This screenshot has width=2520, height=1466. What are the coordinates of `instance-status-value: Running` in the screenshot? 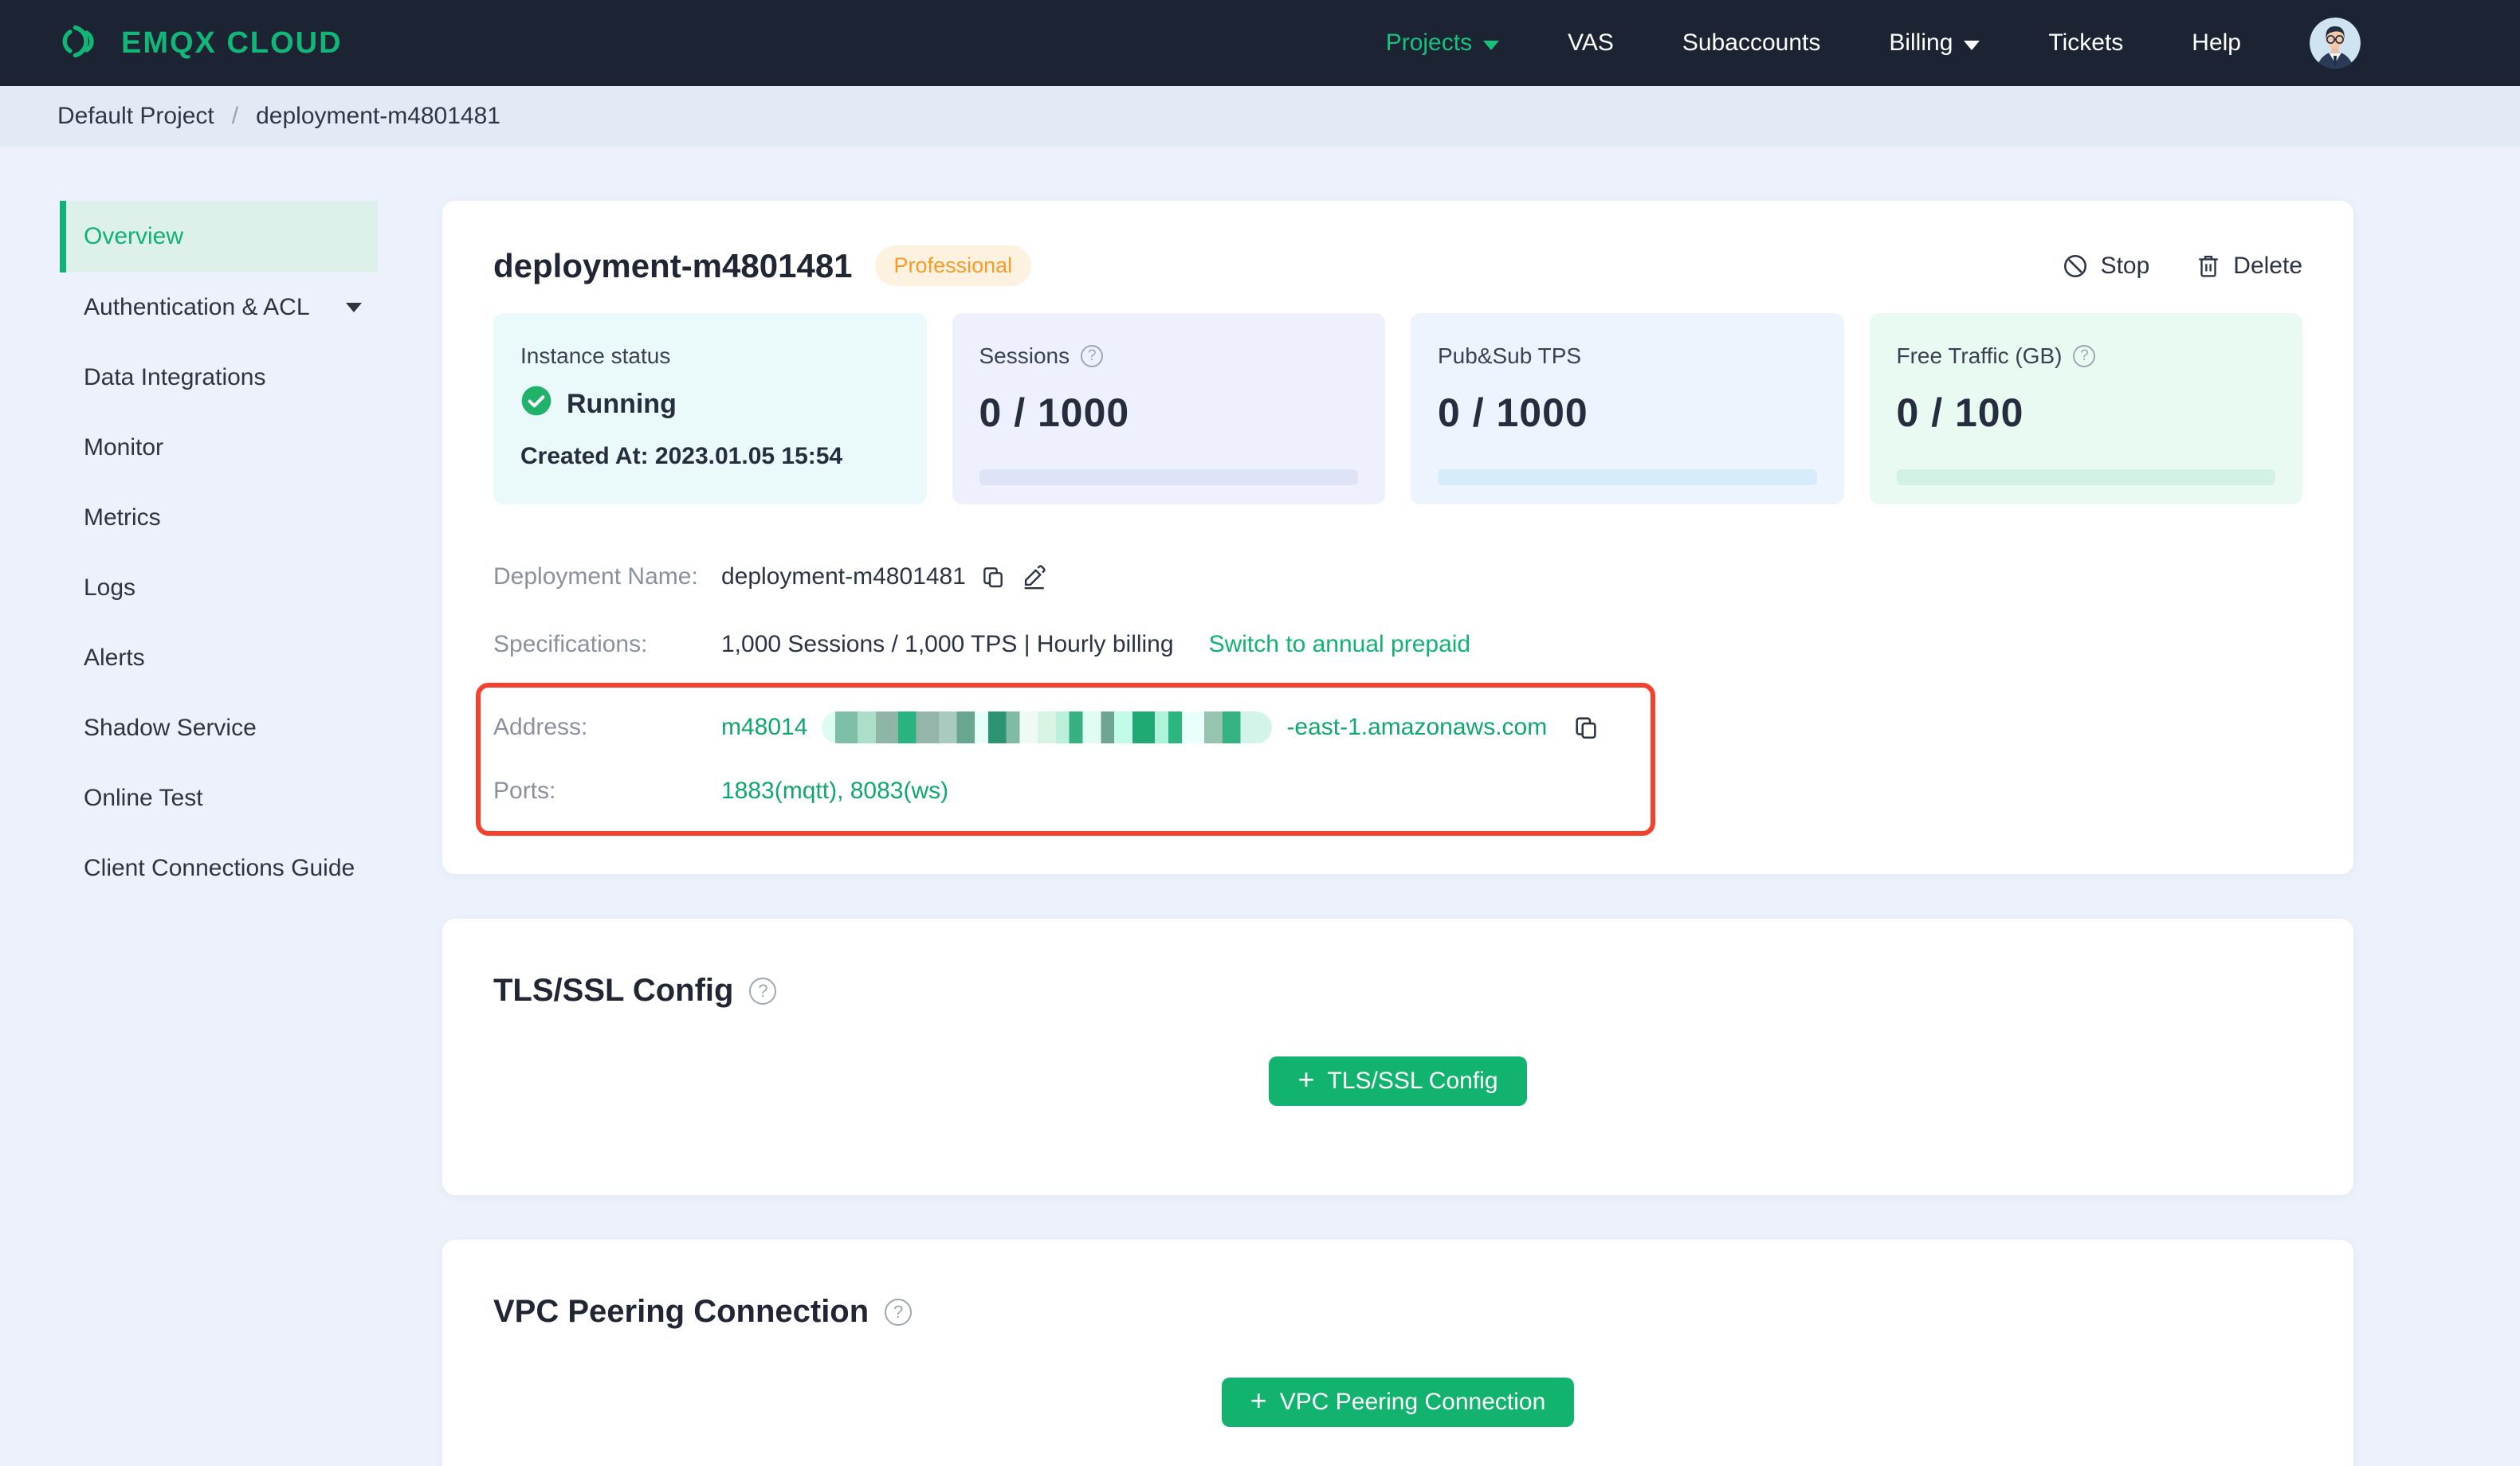 It's located at (622, 404).